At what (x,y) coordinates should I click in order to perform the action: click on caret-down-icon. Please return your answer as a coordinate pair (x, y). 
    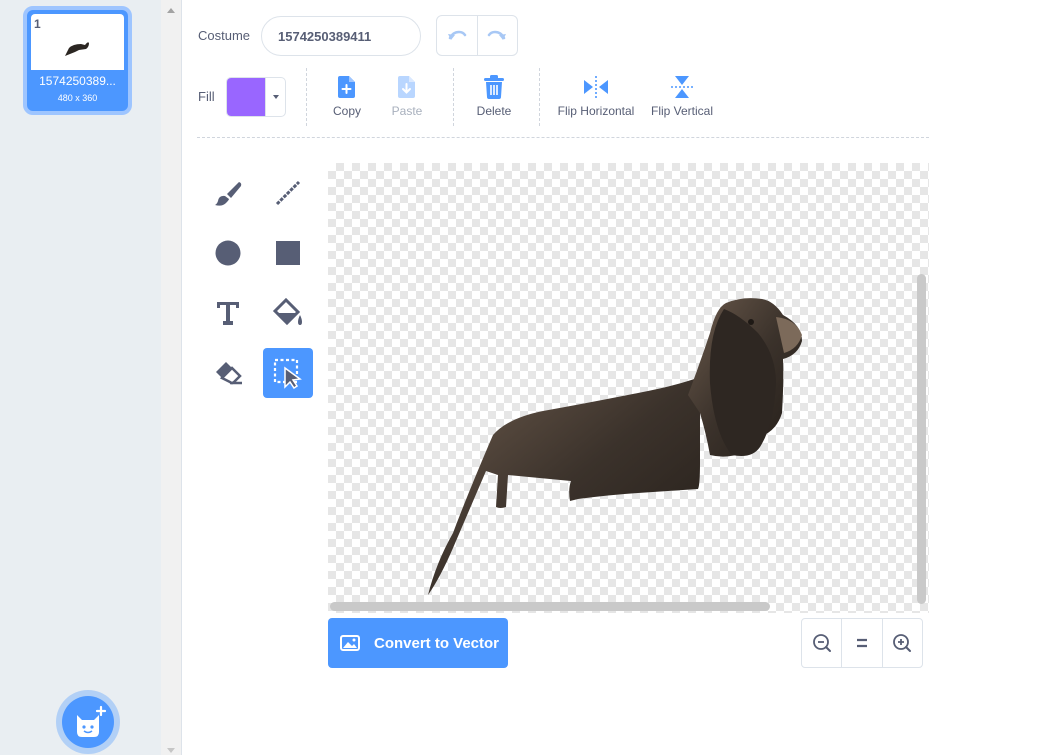
    Looking at the image, I should click on (275, 97).